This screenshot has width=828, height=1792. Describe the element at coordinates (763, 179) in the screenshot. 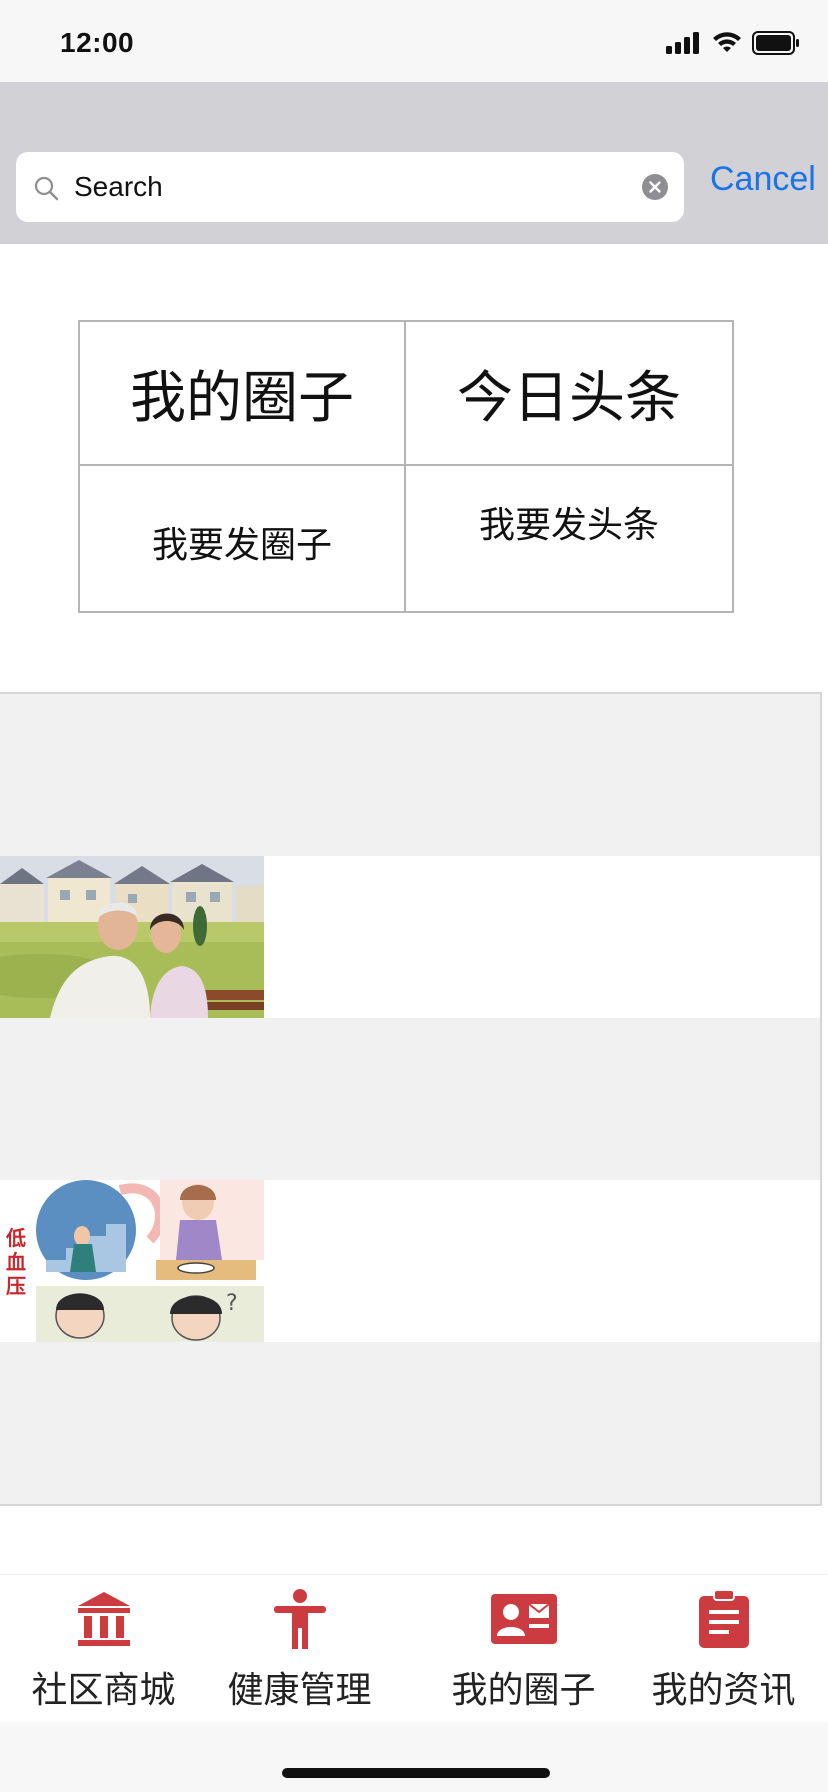

I see `cancel-button: Cancel` at that location.